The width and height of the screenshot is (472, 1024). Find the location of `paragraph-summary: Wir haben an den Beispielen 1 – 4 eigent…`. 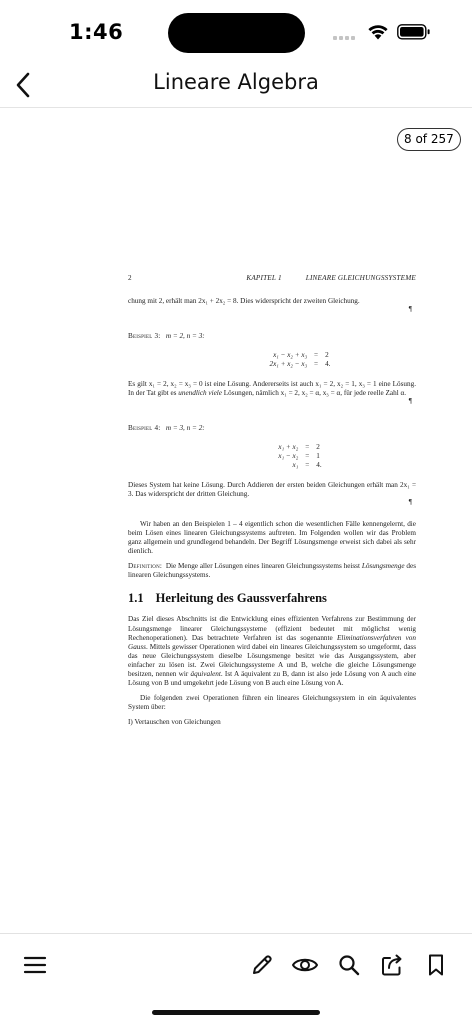

paragraph-summary: Wir haben an den Beispielen 1 – 4 eigent… is located at coordinates (272, 537).